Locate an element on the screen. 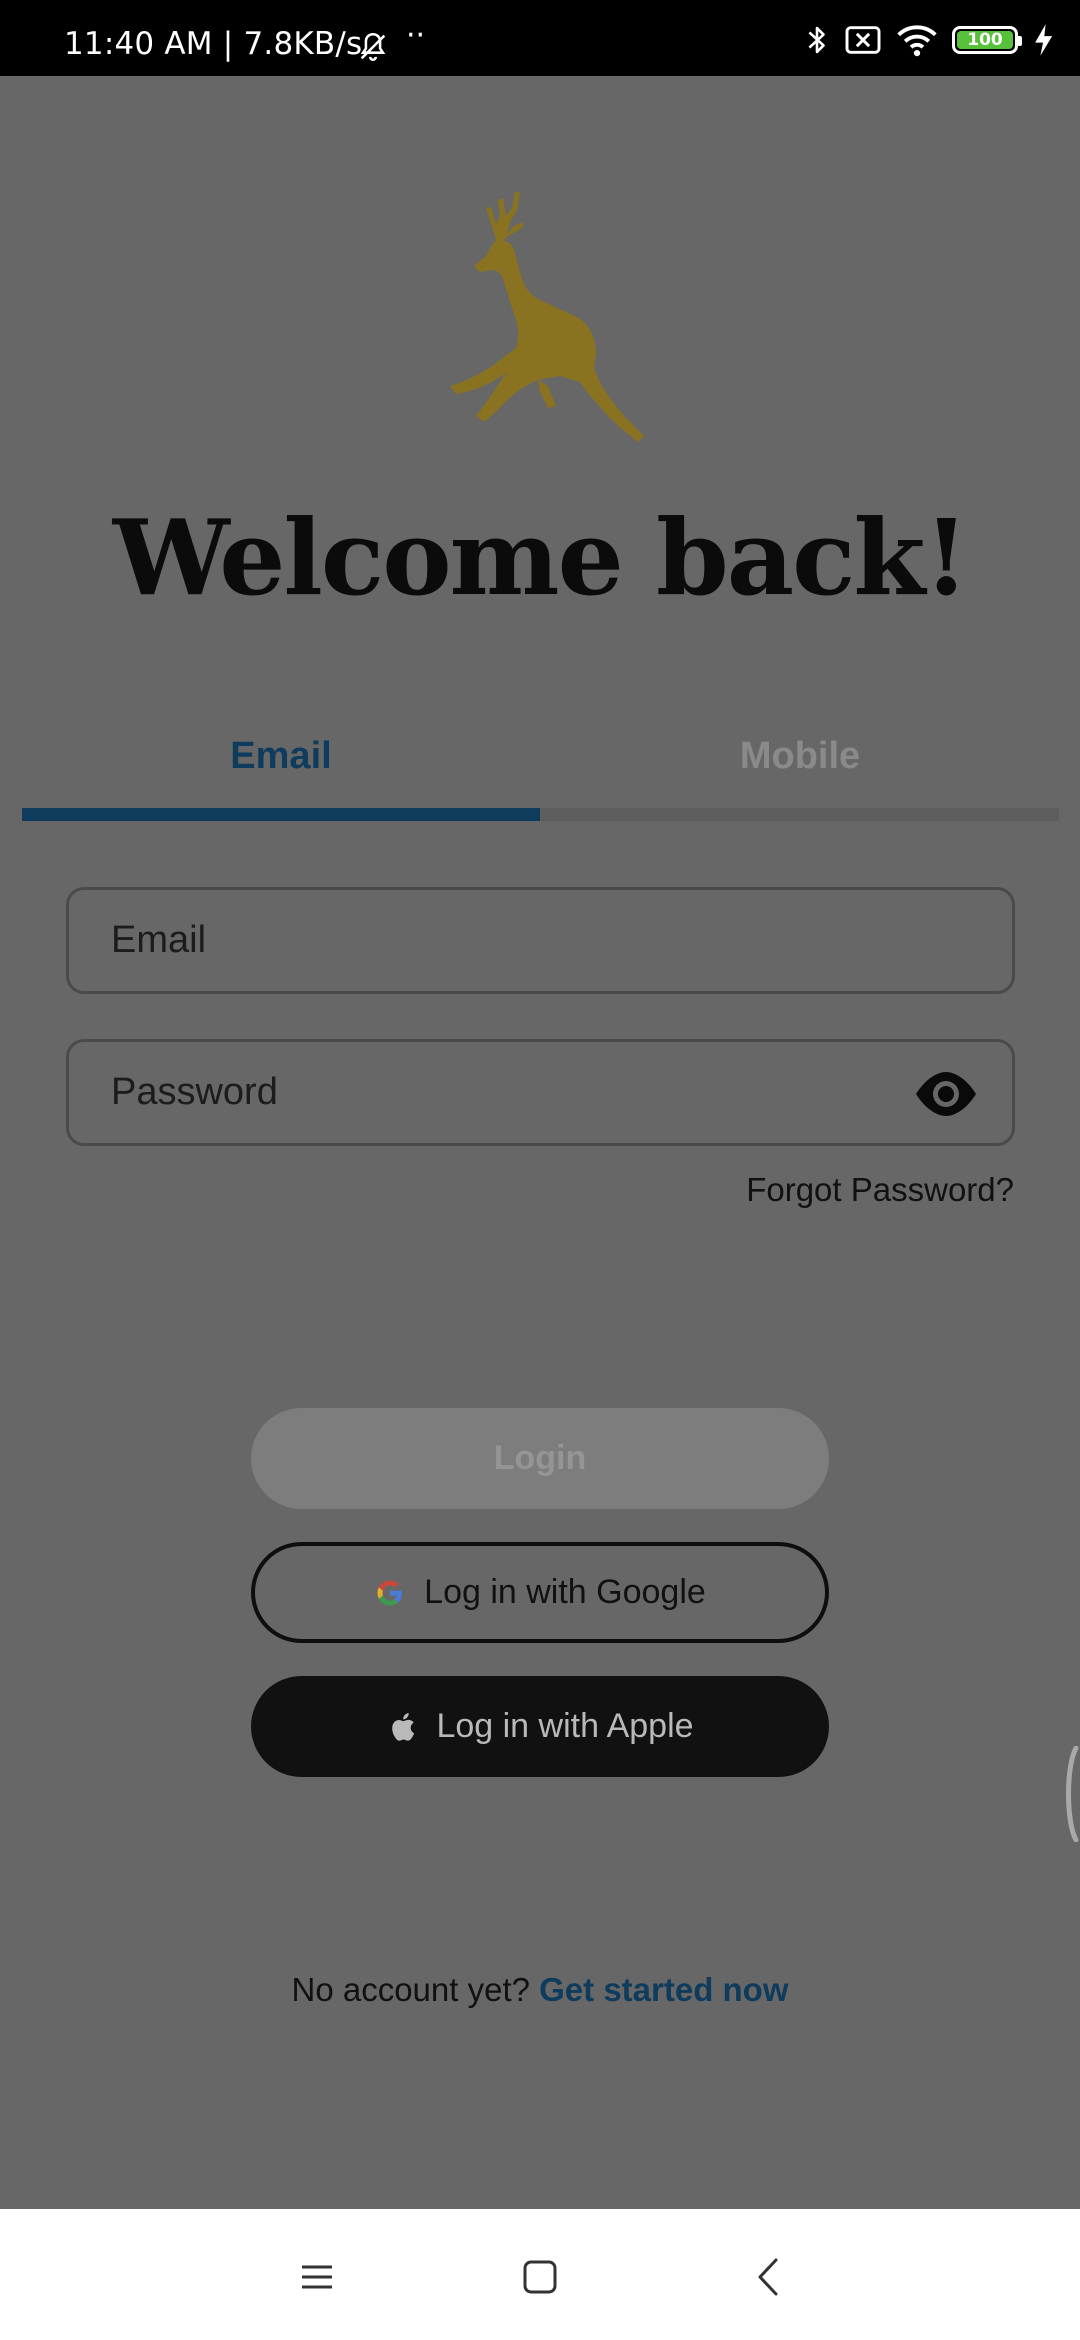 The image size is (1080, 2340). tab-mobile: Mobile is located at coordinates (800, 756).